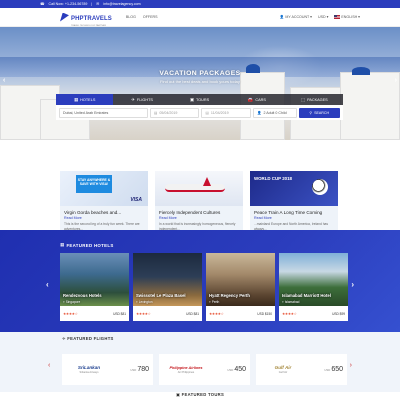 Image resolution: width=400 pixels, height=400 pixels. I want to click on hero-next-arrow-icon: ›, so click(396, 80).